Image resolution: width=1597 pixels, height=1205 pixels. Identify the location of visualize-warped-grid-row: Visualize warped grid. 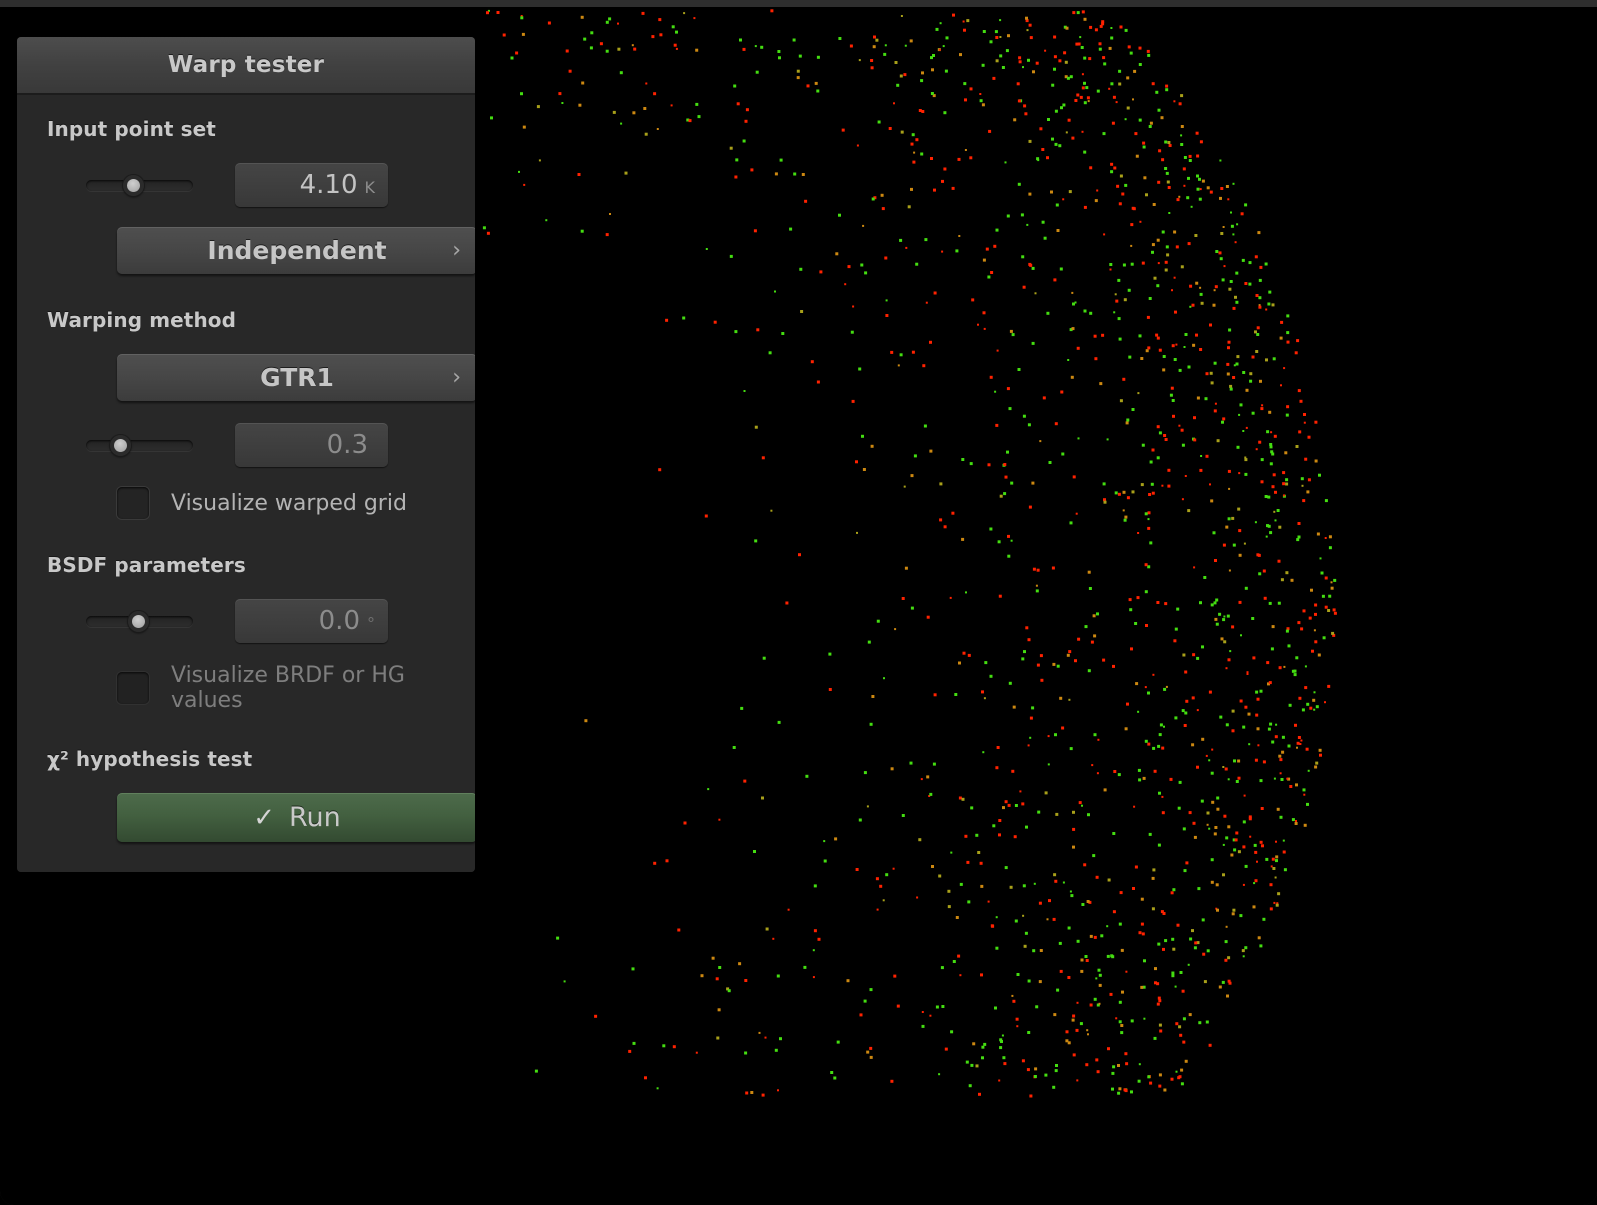
(281, 503).